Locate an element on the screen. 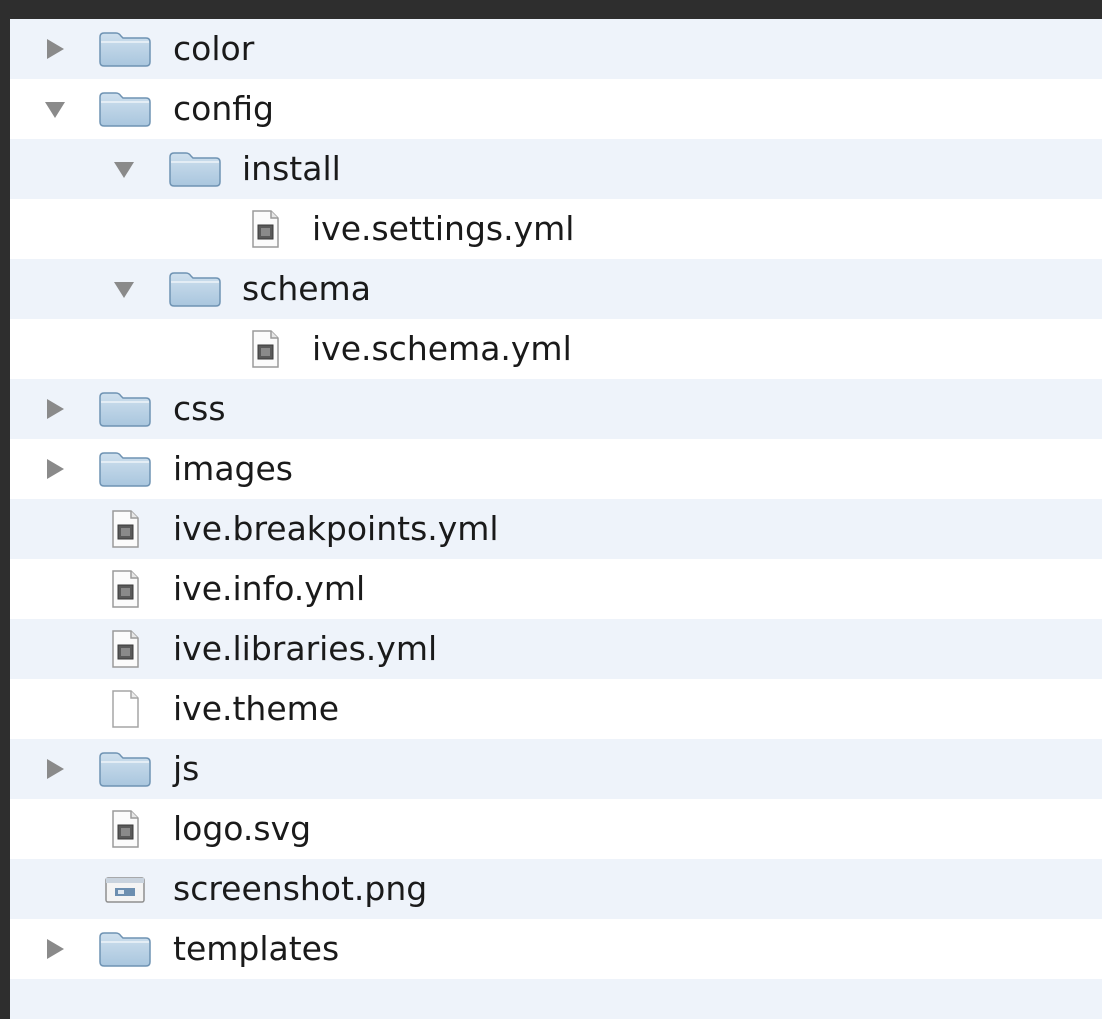 The width and height of the screenshot is (1102, 1019). tree-row-ive-libraries-yml: ive.libraries.yml is located at coordinates (556, 649).